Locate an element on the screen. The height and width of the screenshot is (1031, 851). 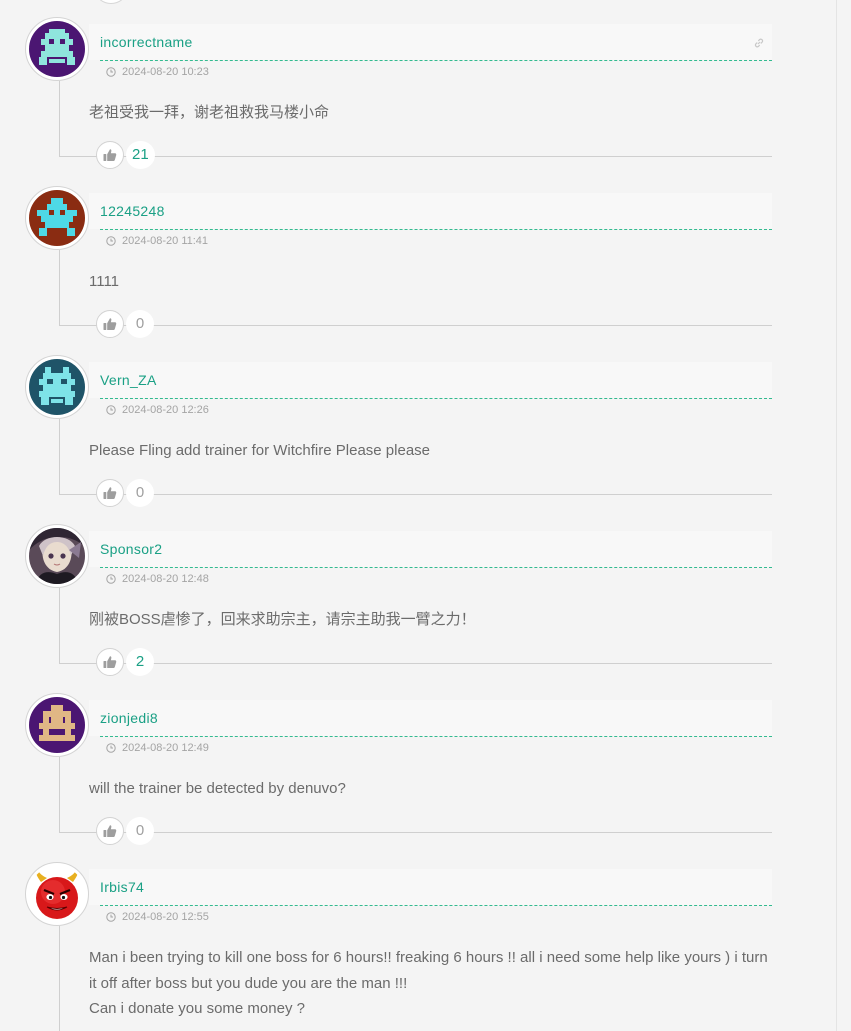
sidebar-border is located at coordinates (836, 515).